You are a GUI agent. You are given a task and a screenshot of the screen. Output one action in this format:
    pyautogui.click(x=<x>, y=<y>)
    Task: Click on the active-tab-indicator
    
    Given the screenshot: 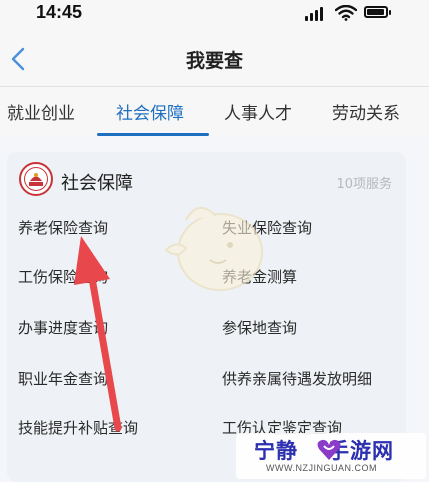 What is the action you would take?
    pyautogui.click(x=153, y=134)
    